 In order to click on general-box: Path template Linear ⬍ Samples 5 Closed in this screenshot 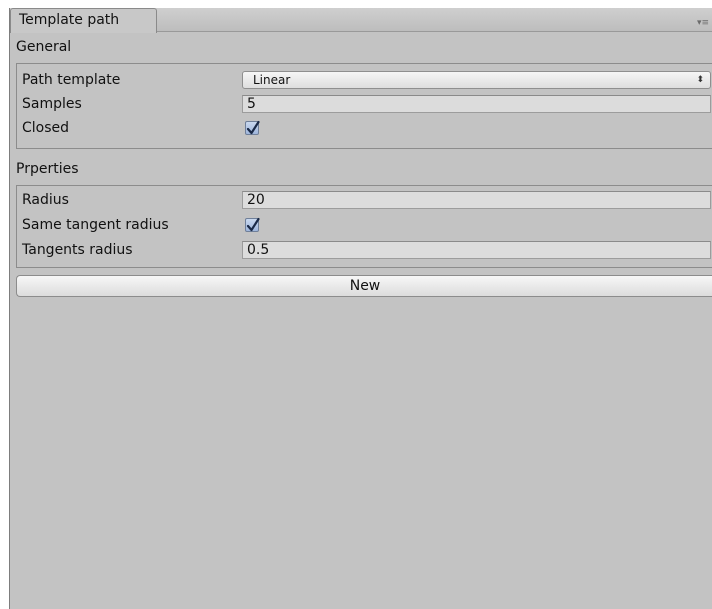, I will do `click(364, 106)`.